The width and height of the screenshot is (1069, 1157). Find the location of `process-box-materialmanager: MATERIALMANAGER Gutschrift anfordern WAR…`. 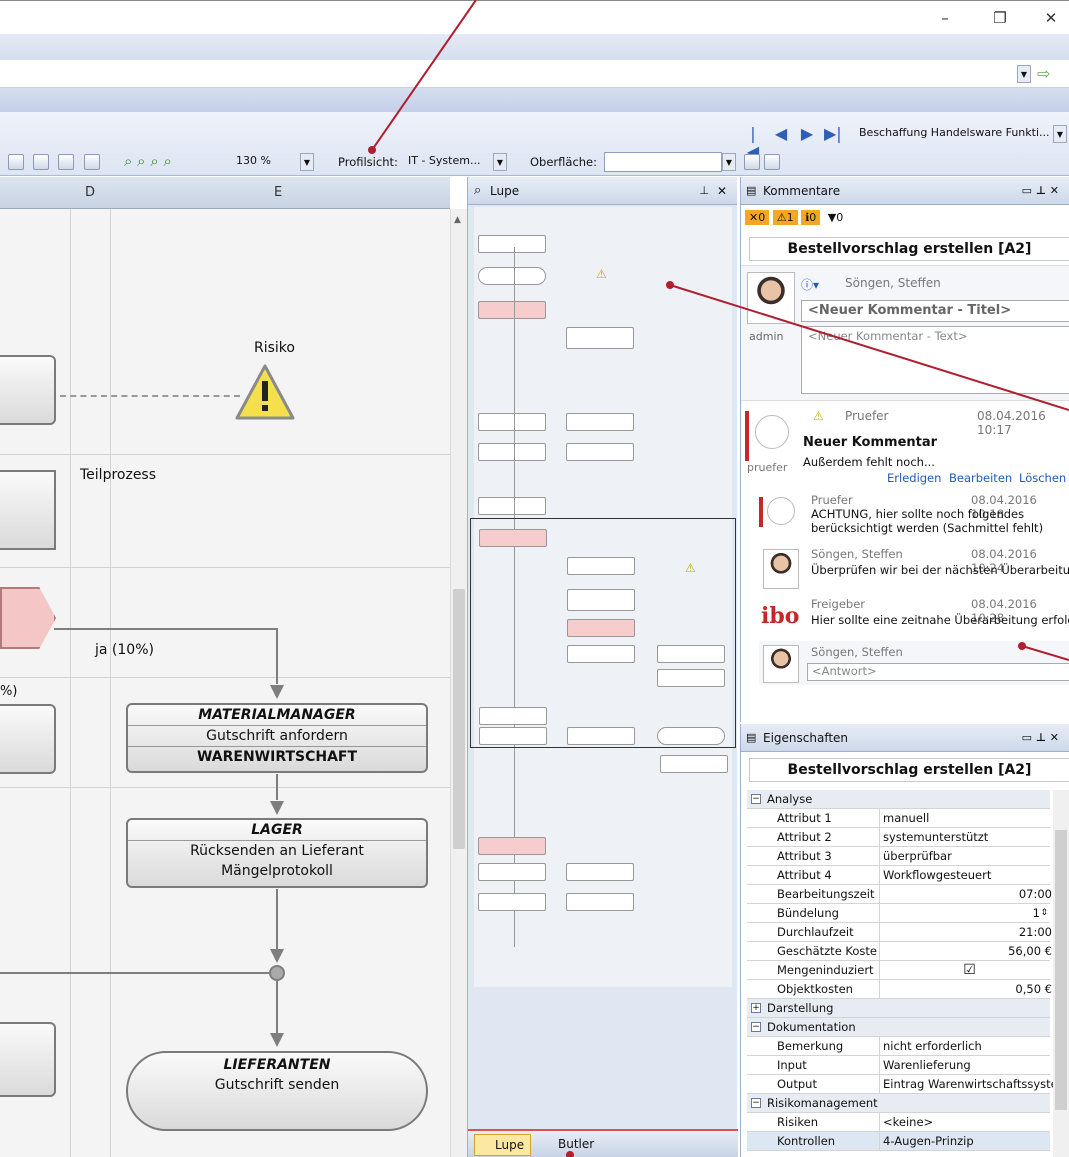

process-box-materialmanager: MATERIALMANAGER Gutschrift anfordern WAR… is located at coordinates (277, 738).